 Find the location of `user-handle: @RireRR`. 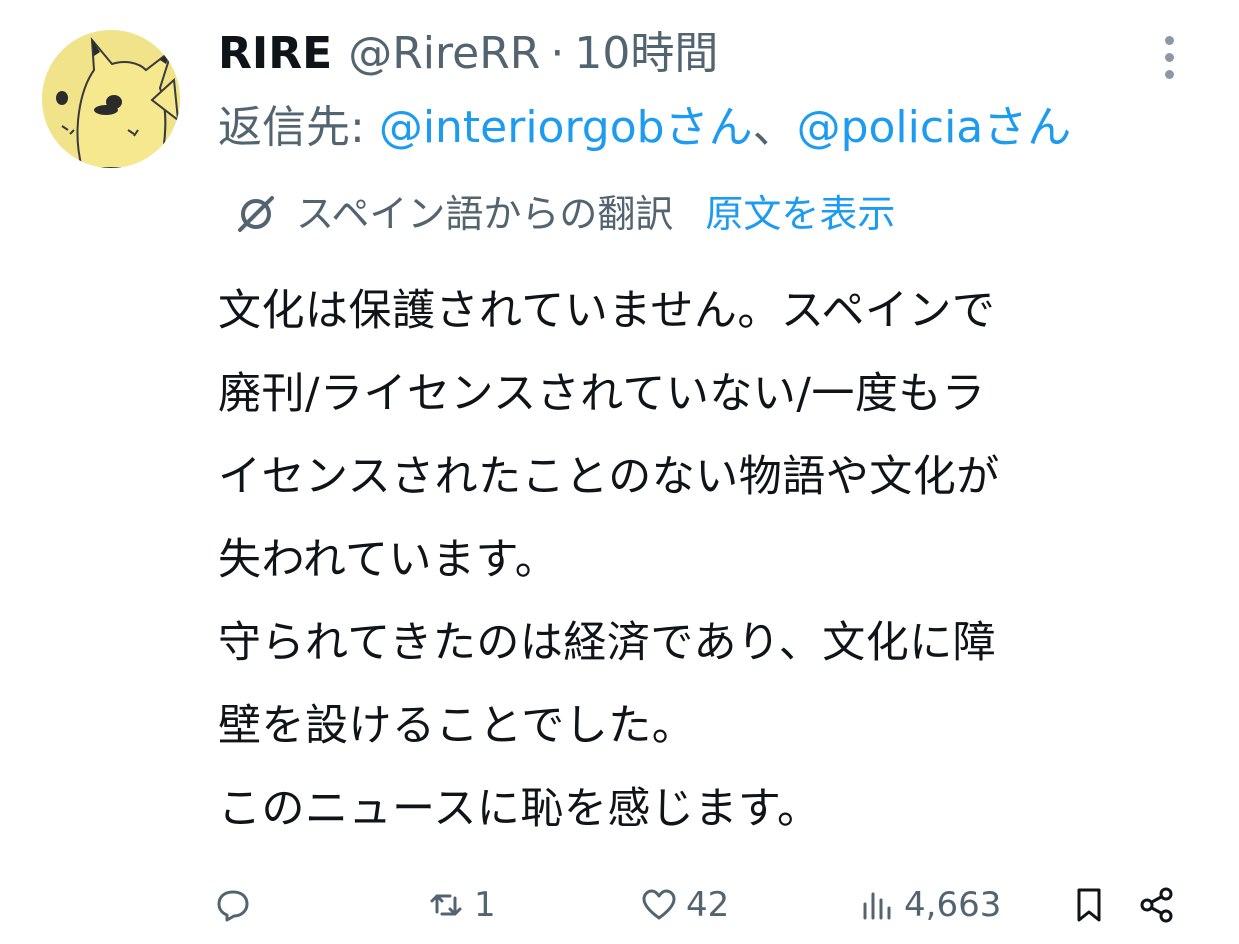

user-handle: @RireRR is located at coordinates (444, 54).